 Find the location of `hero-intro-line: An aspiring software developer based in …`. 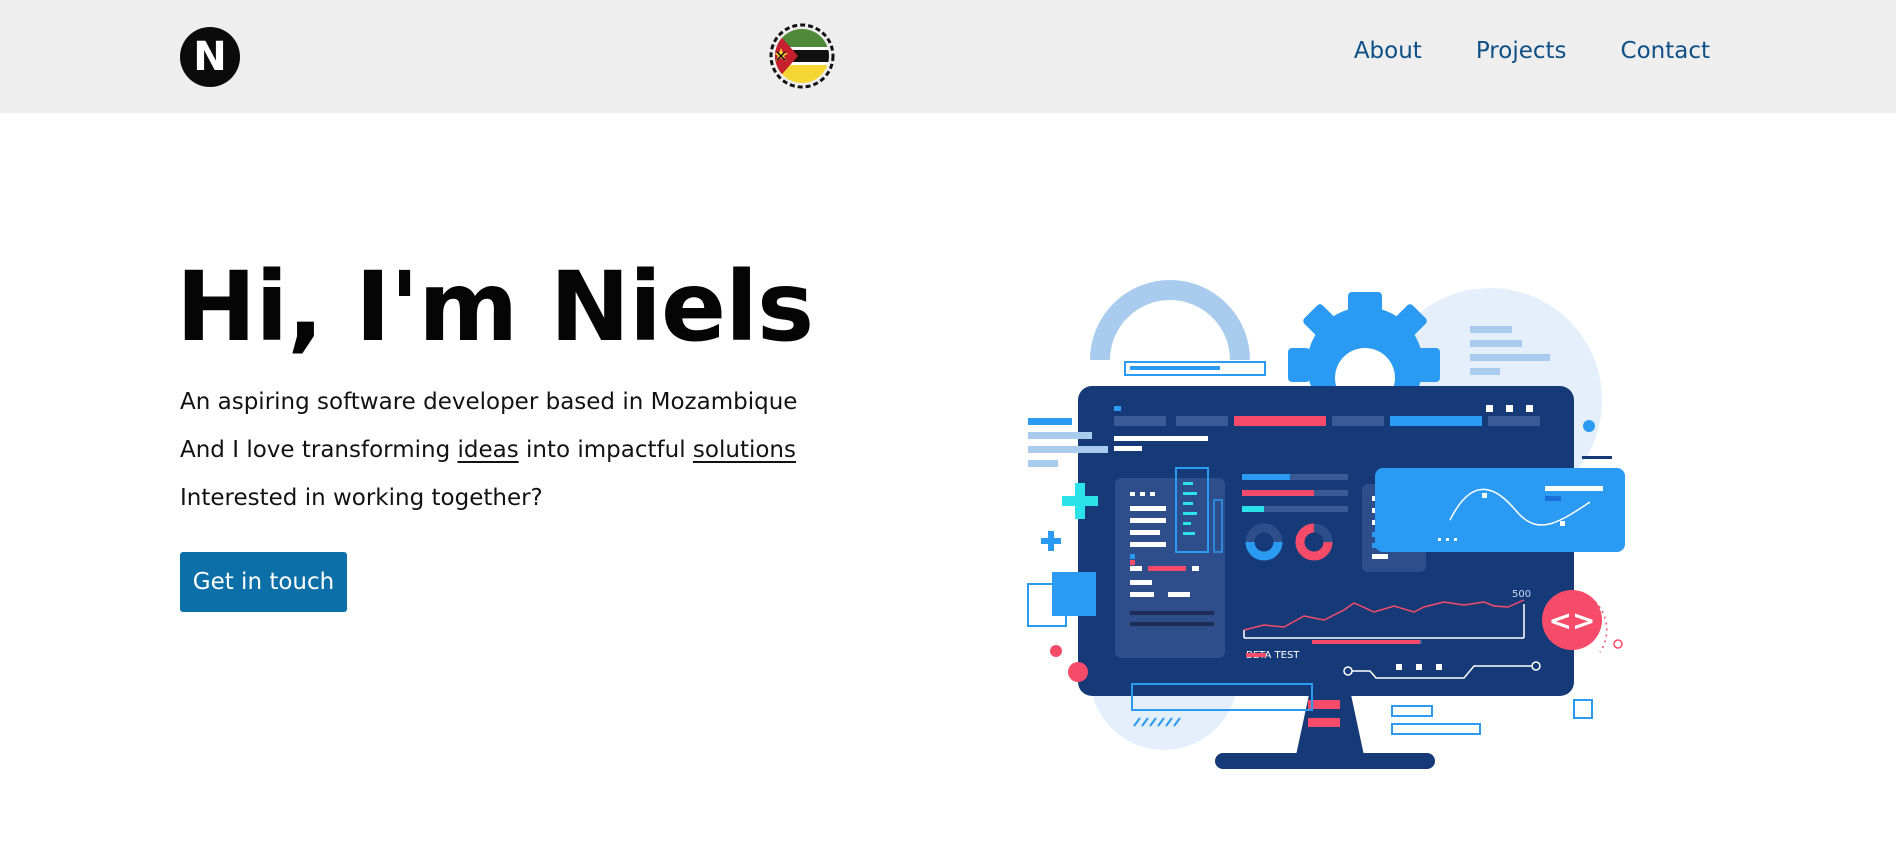

hero-intro-line: An aspiring software developer based in … is located at coordinates (489, 402).